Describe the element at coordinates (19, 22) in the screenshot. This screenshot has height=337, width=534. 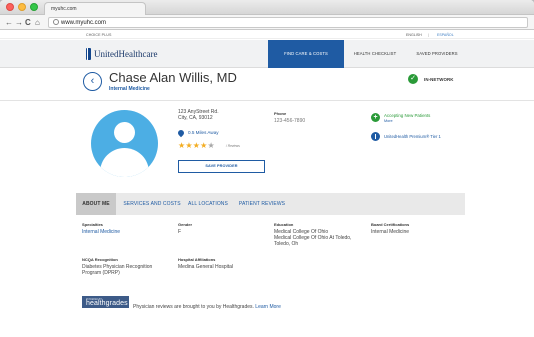
I see `forward-arrow-icon: →` at that location.